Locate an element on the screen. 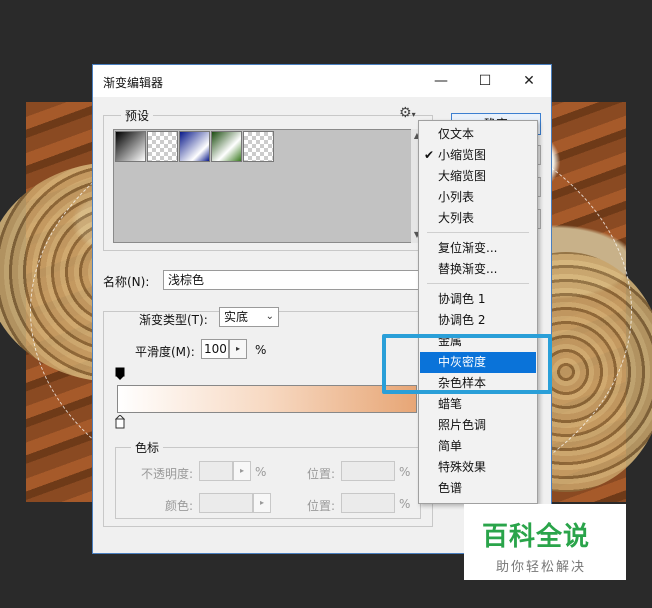 The image size is (652, 608). menu-item-harmony-2: 协调色 2 is located at coordinates (478, 320).